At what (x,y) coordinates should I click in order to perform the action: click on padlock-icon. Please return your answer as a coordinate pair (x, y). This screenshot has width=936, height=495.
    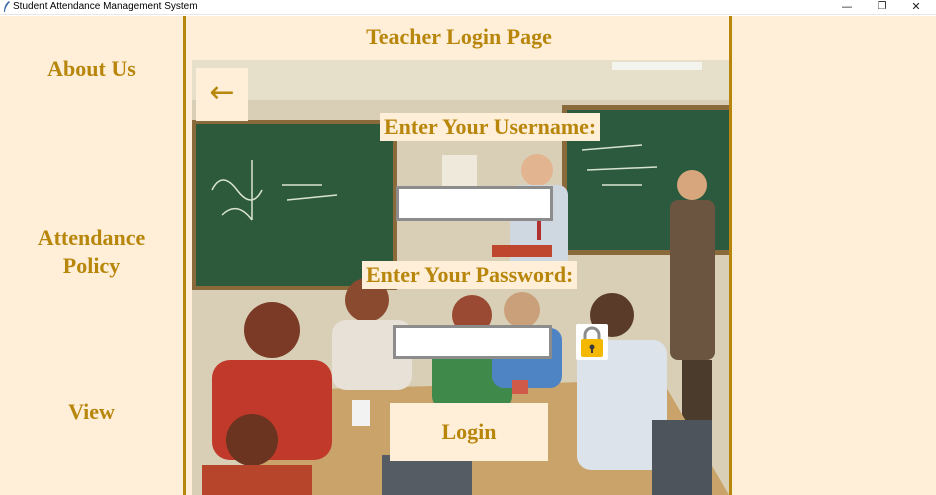
    Looking at the image, I should click on (592, 341).